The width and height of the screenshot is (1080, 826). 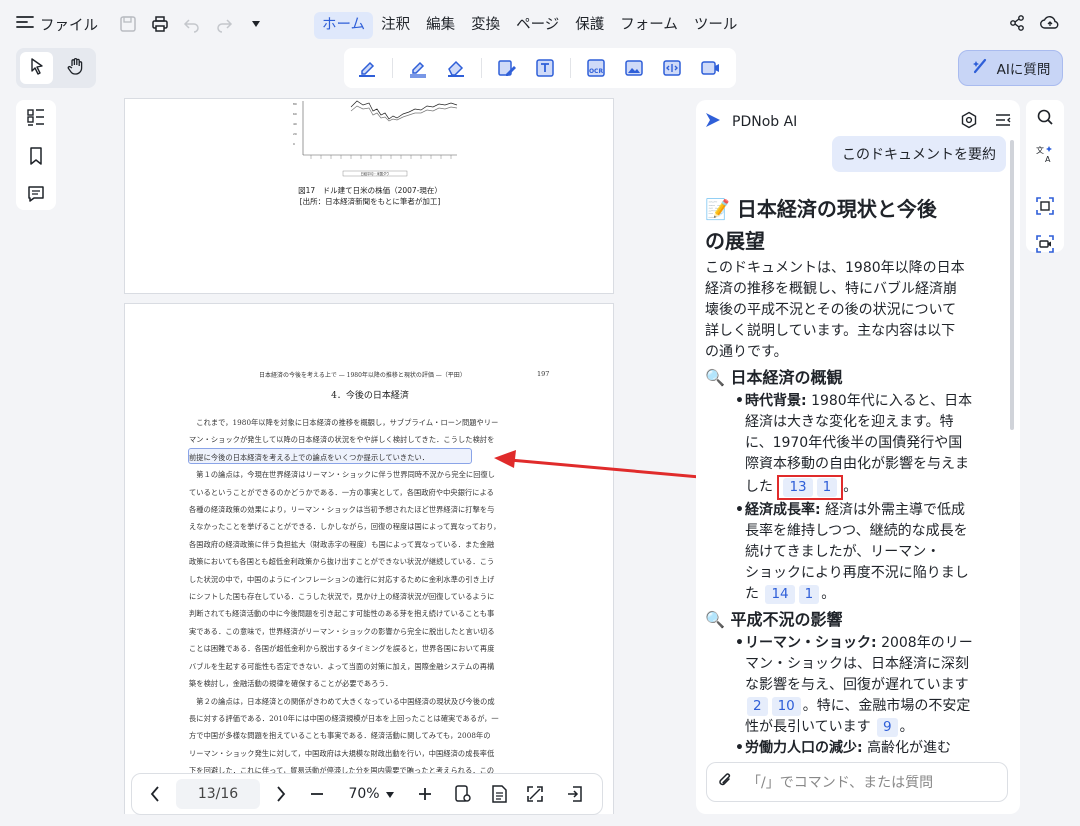 I want to click on fit-page-icon, so click(x=463, y=794).